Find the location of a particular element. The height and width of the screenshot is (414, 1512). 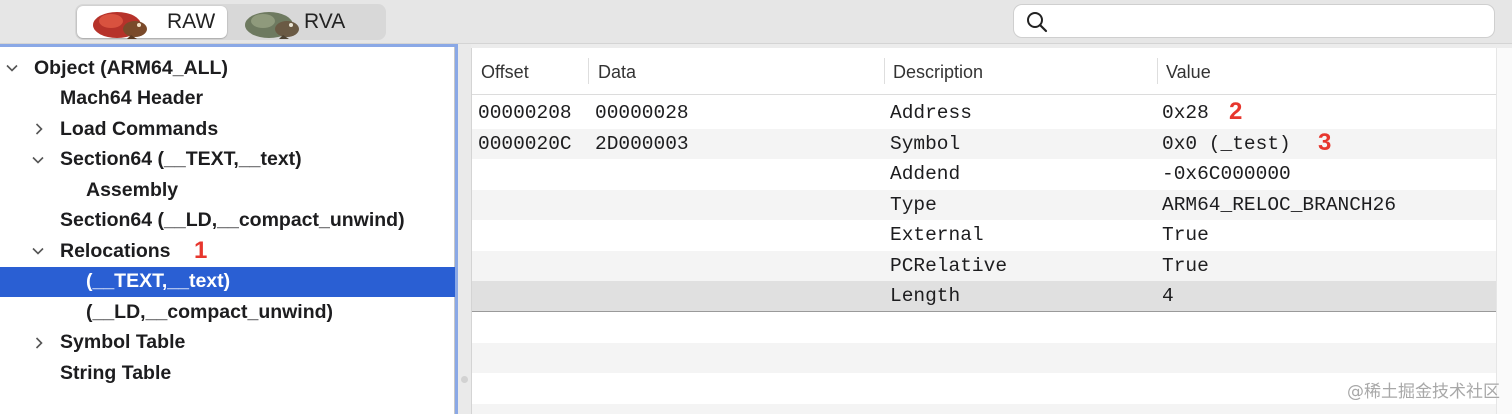

tree-item-label: Symbol Table is located at coordinates (123, 342).